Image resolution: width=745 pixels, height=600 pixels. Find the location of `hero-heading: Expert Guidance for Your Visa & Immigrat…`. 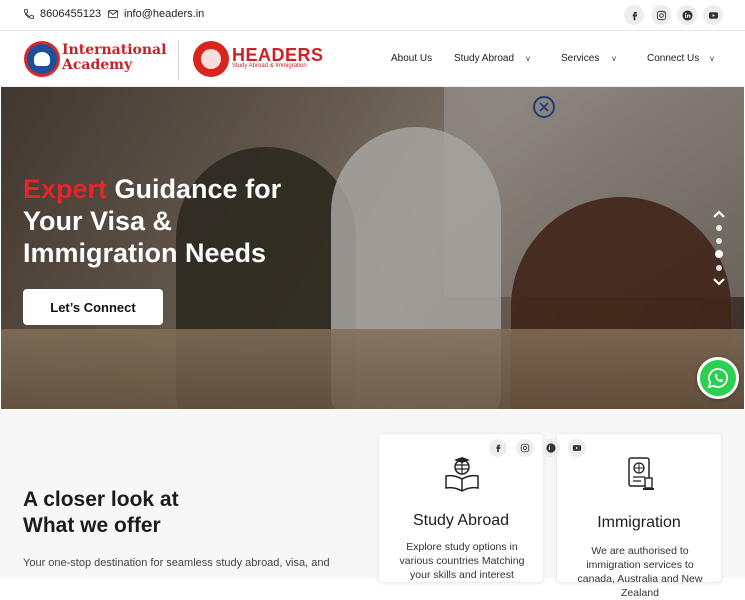

hero-heading: Expert Guidance for Your Visa & Immigrat… is located at coordinates (178, 221).